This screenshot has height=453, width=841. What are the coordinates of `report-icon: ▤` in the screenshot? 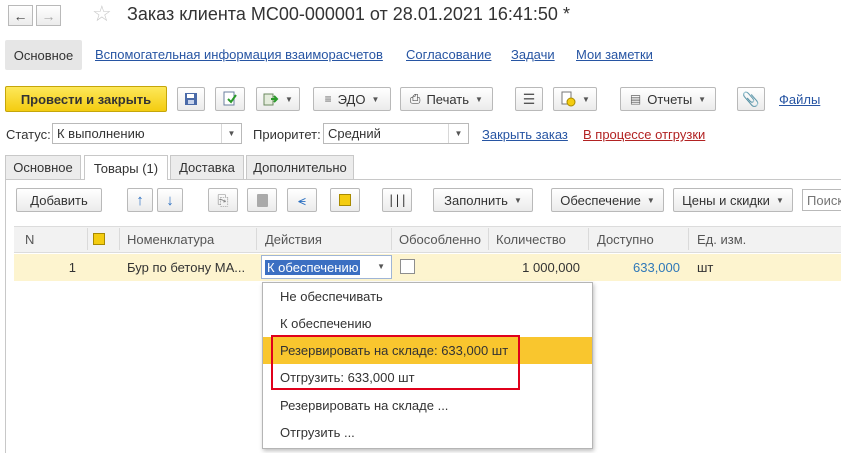 It's located at (635, 99).